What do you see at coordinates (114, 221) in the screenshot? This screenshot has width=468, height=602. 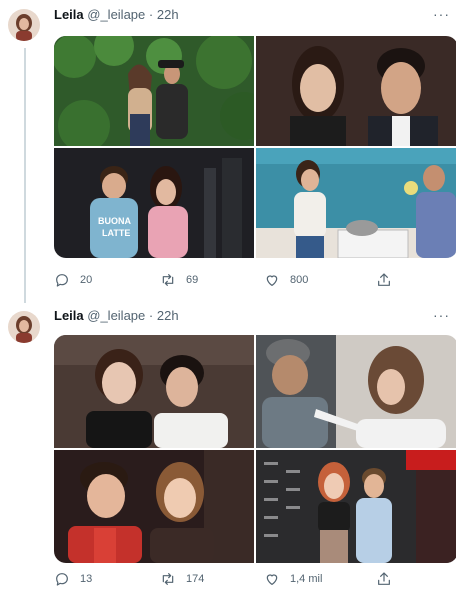 I see `svg-text: BUONA` at bounding box center [114, 221].